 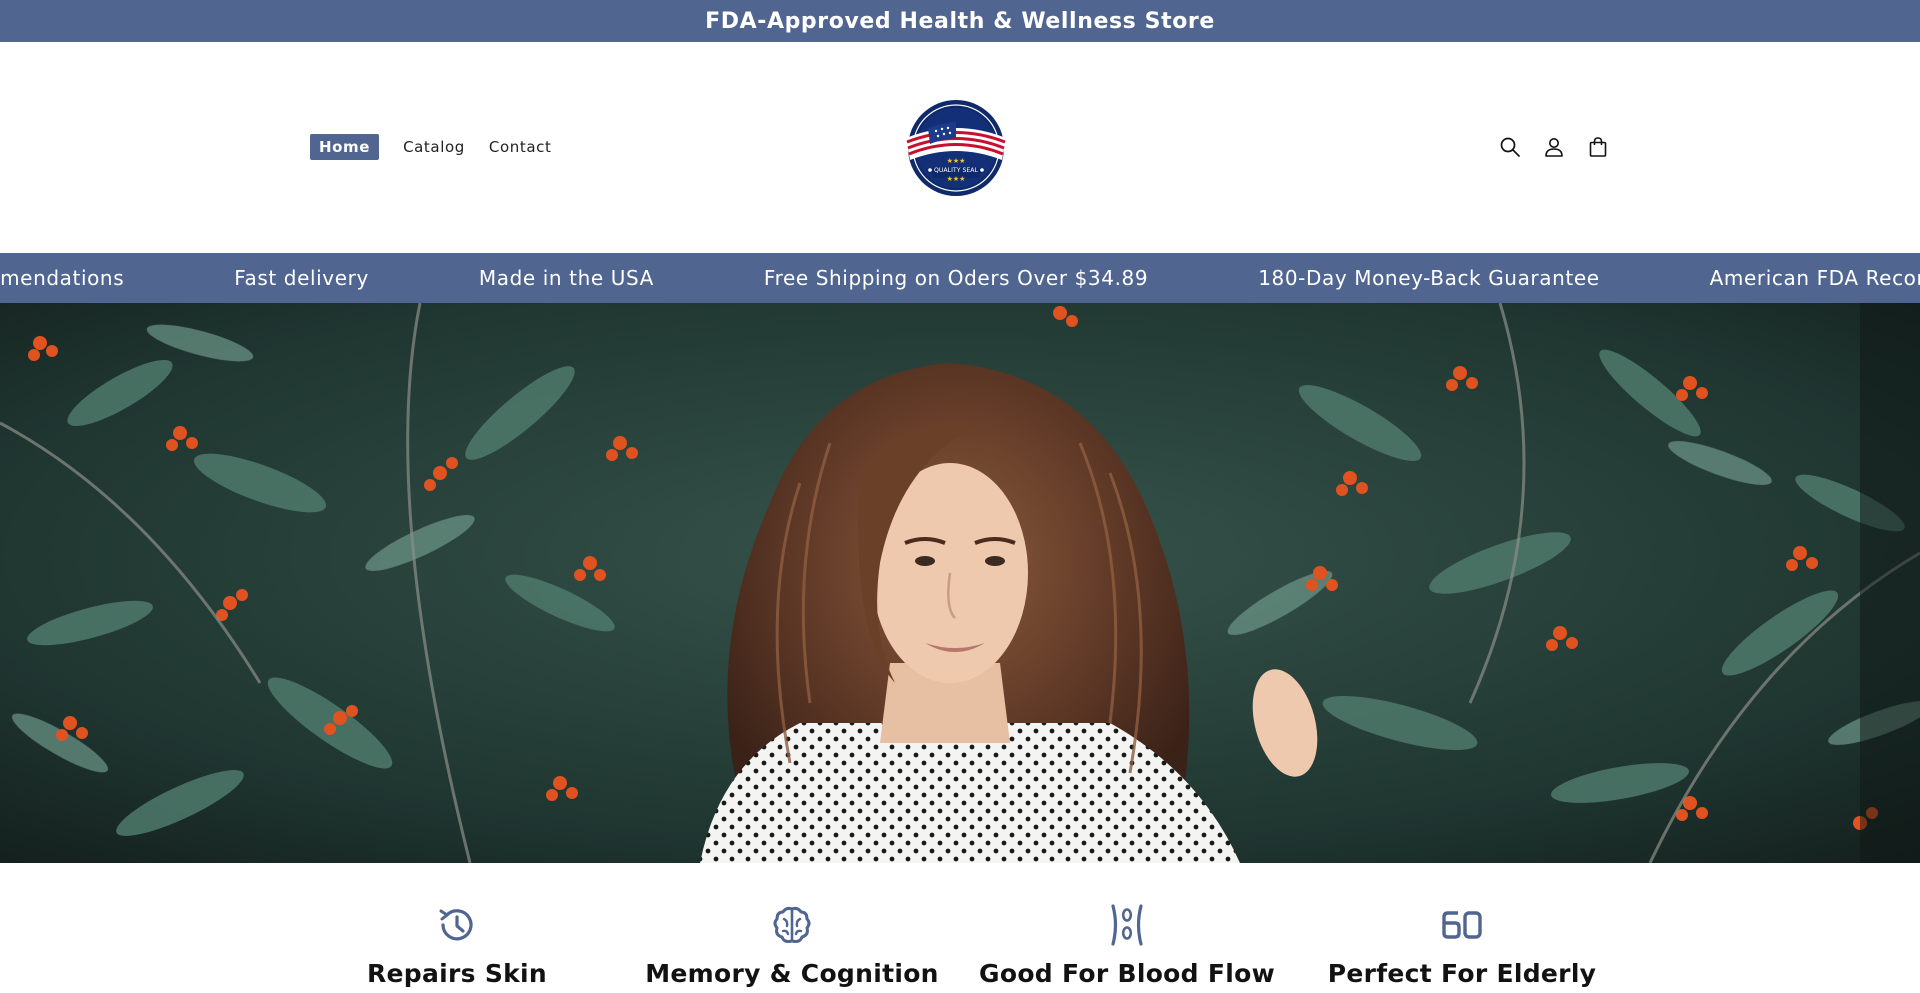 I want to click on feature-item: Good For Blood Flow, so click(x=1127, y=945).